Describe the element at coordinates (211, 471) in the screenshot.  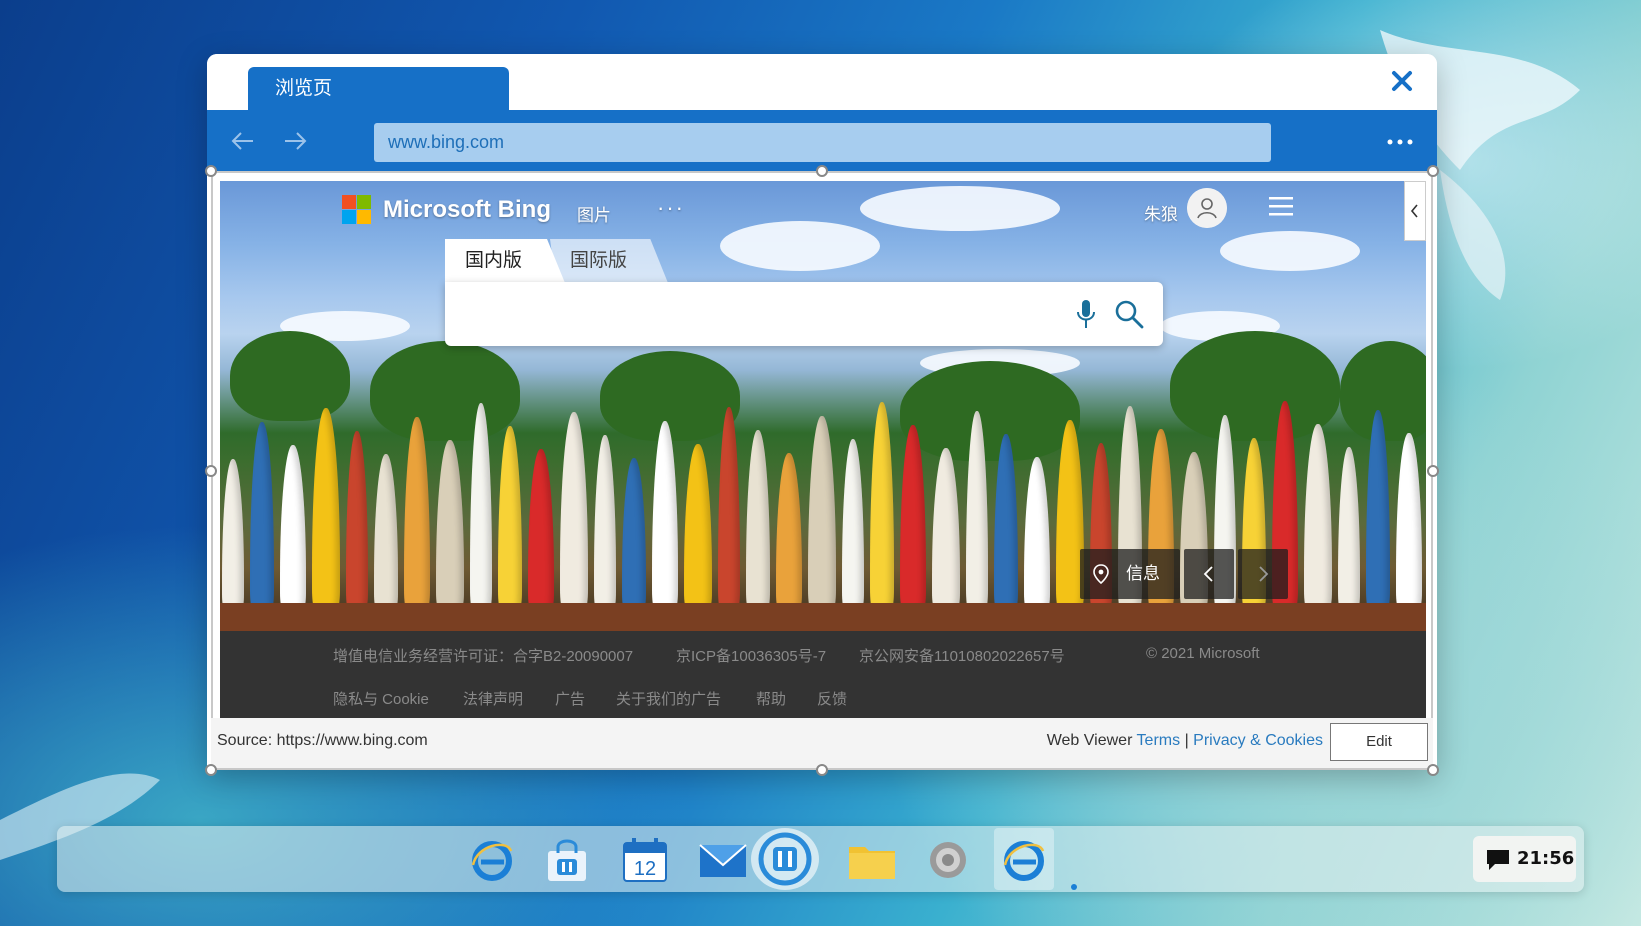
I see `resize-handle-left` at that location.